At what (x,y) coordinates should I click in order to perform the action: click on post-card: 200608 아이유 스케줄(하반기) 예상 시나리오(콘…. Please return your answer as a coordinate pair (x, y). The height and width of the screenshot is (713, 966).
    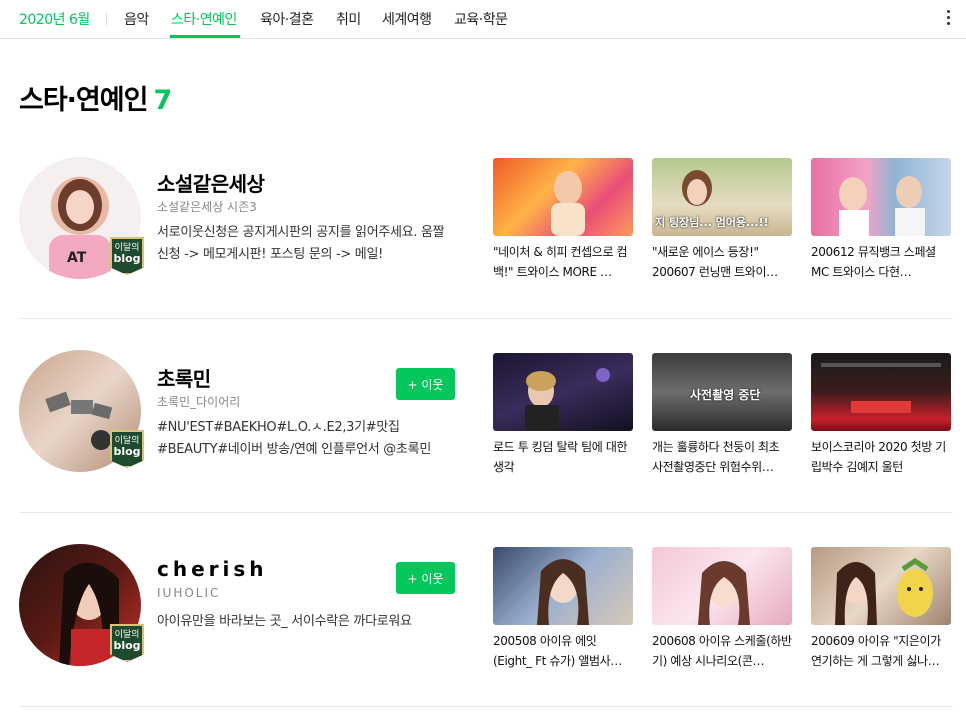
    Looking at the image, I should click on (722, 609).